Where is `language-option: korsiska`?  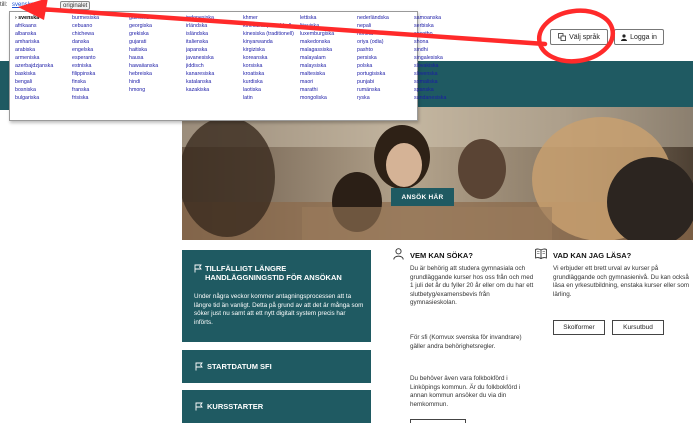 language-option: korsiska is located at coordinates (270, 66).